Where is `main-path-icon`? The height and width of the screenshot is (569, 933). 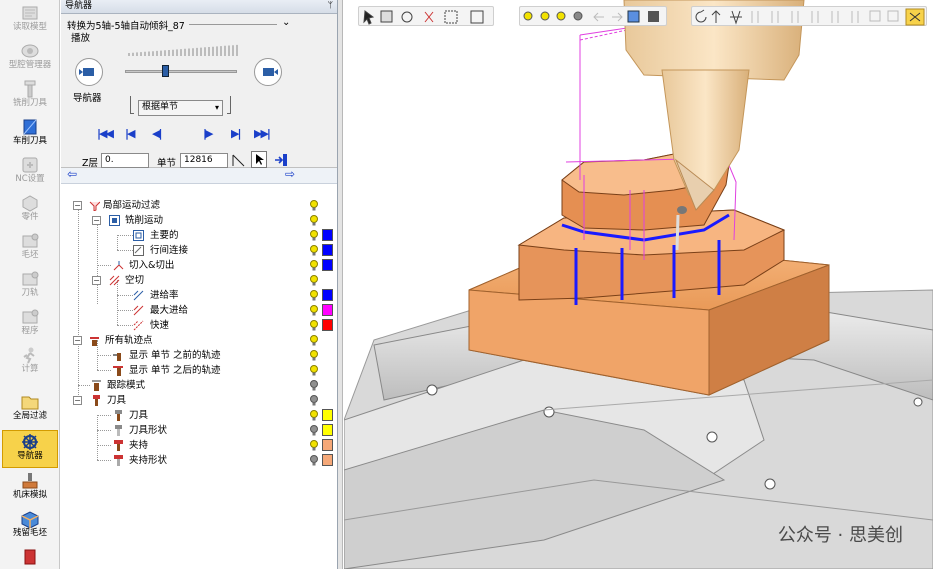 main-path-icon is located at coordinates (138, 235).